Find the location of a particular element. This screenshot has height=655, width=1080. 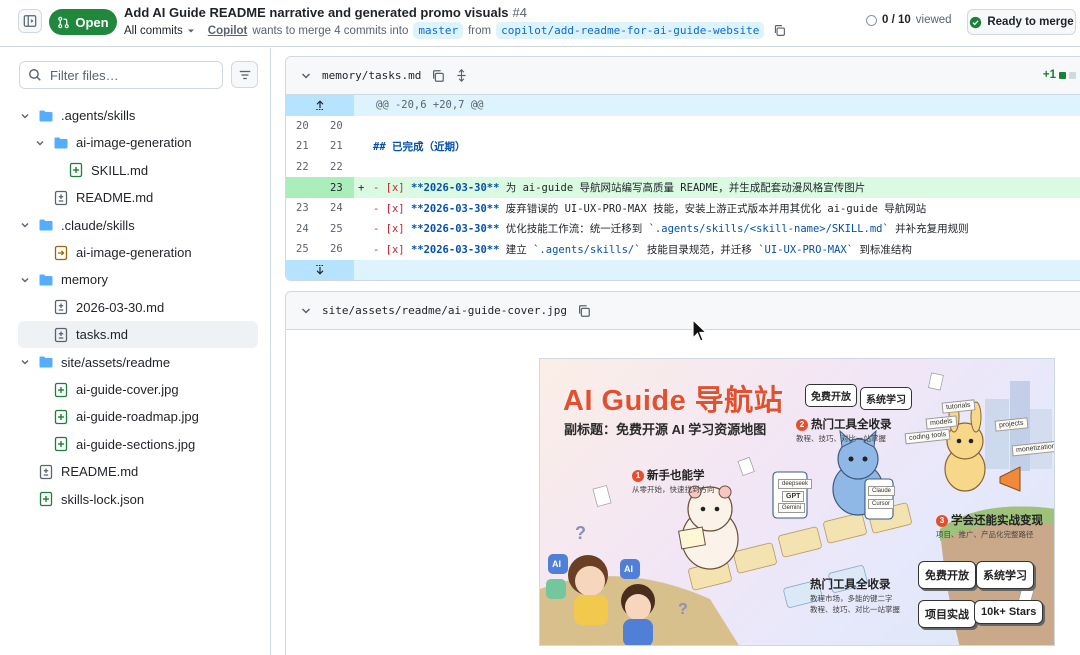

tree-file: skills-lock.json is located at coordinates (138, 499).